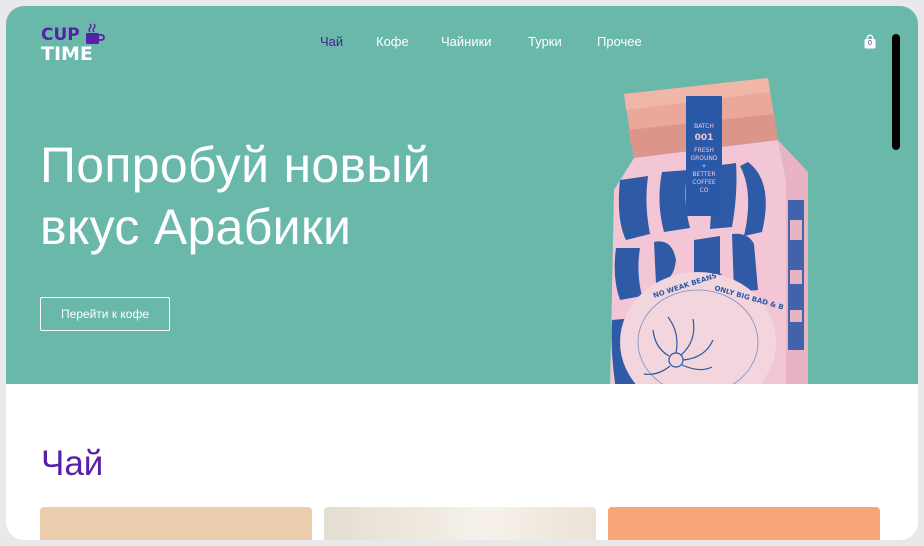 The width and height of the screenshot is (924, 546). I want to click on cart-button: 0, so click(870, 42).